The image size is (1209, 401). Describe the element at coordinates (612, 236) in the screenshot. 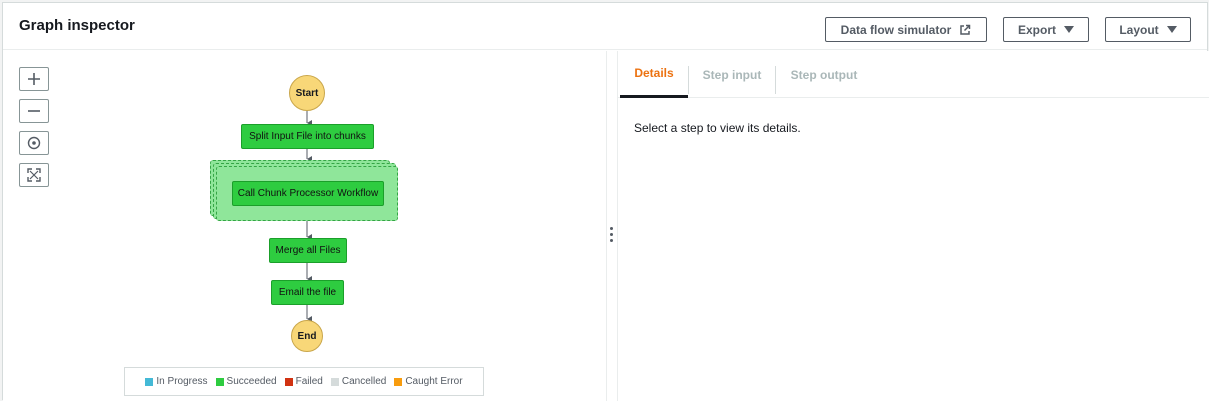

I see `drag-handle-icon` at that location.